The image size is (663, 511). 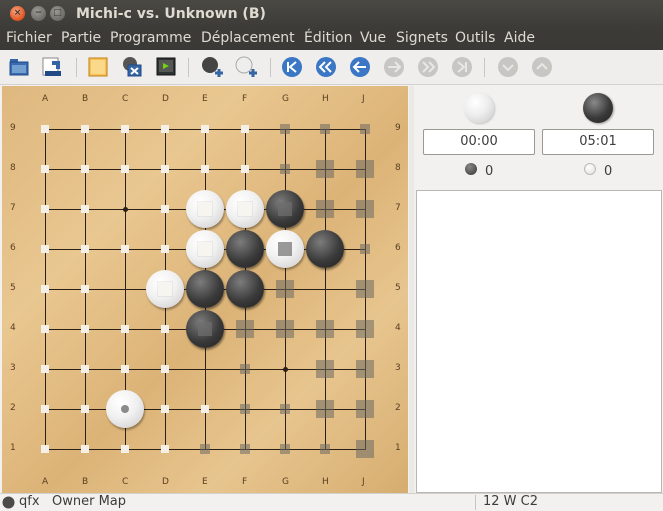 I want to click on menu-edition: Édition, so click(x=328, y=38).